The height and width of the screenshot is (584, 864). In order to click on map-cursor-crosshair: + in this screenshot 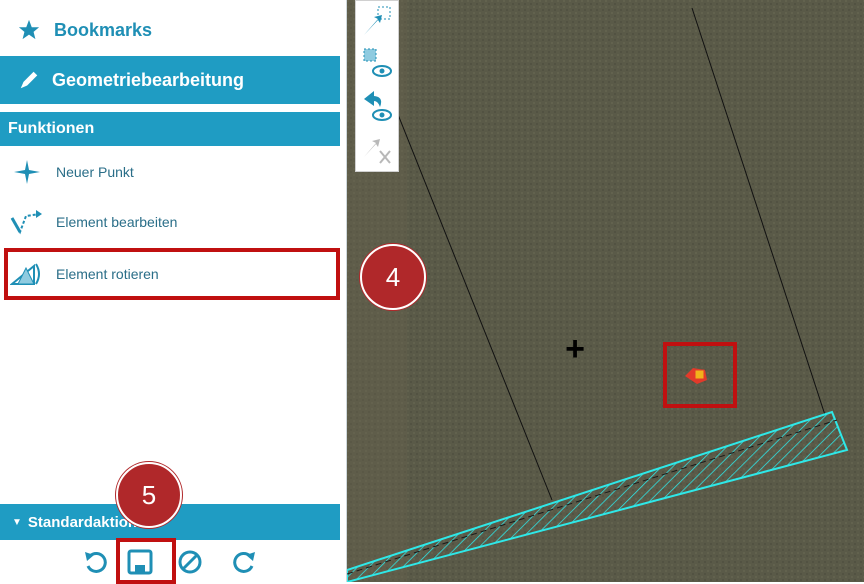, I will do `click(575, 349)`.